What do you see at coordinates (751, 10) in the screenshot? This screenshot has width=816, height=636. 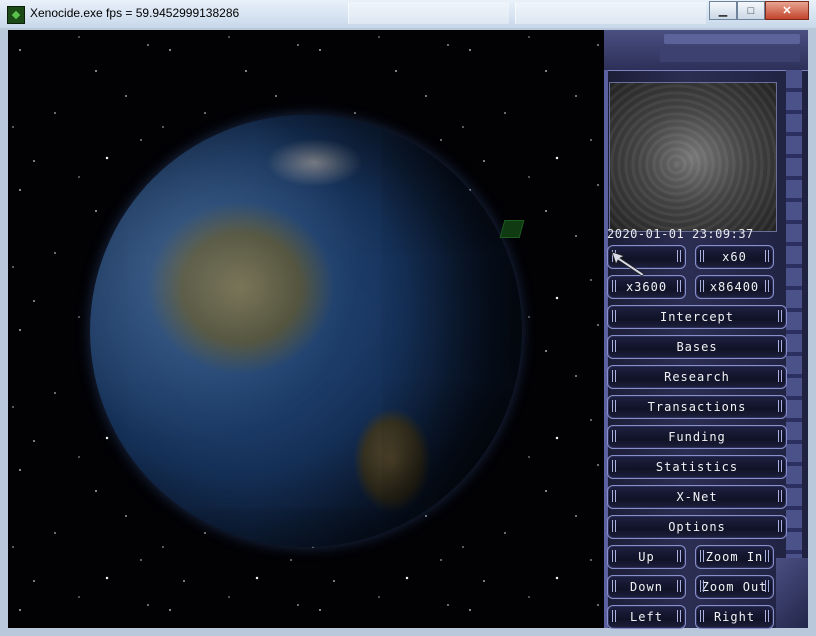 I see `maximize-icon: □` at bounding box center [751, 10].